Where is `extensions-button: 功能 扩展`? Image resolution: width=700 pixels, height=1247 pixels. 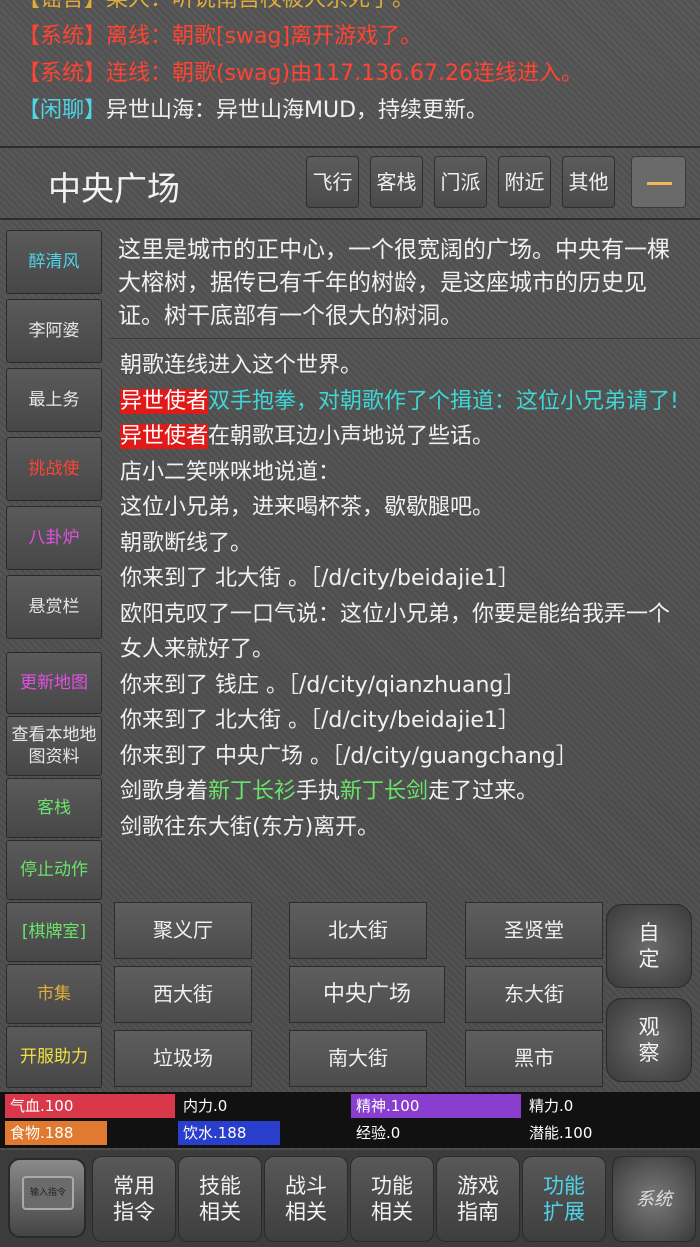 extensions-button: 功能 扩展 is located at coordinates (564, 1199).